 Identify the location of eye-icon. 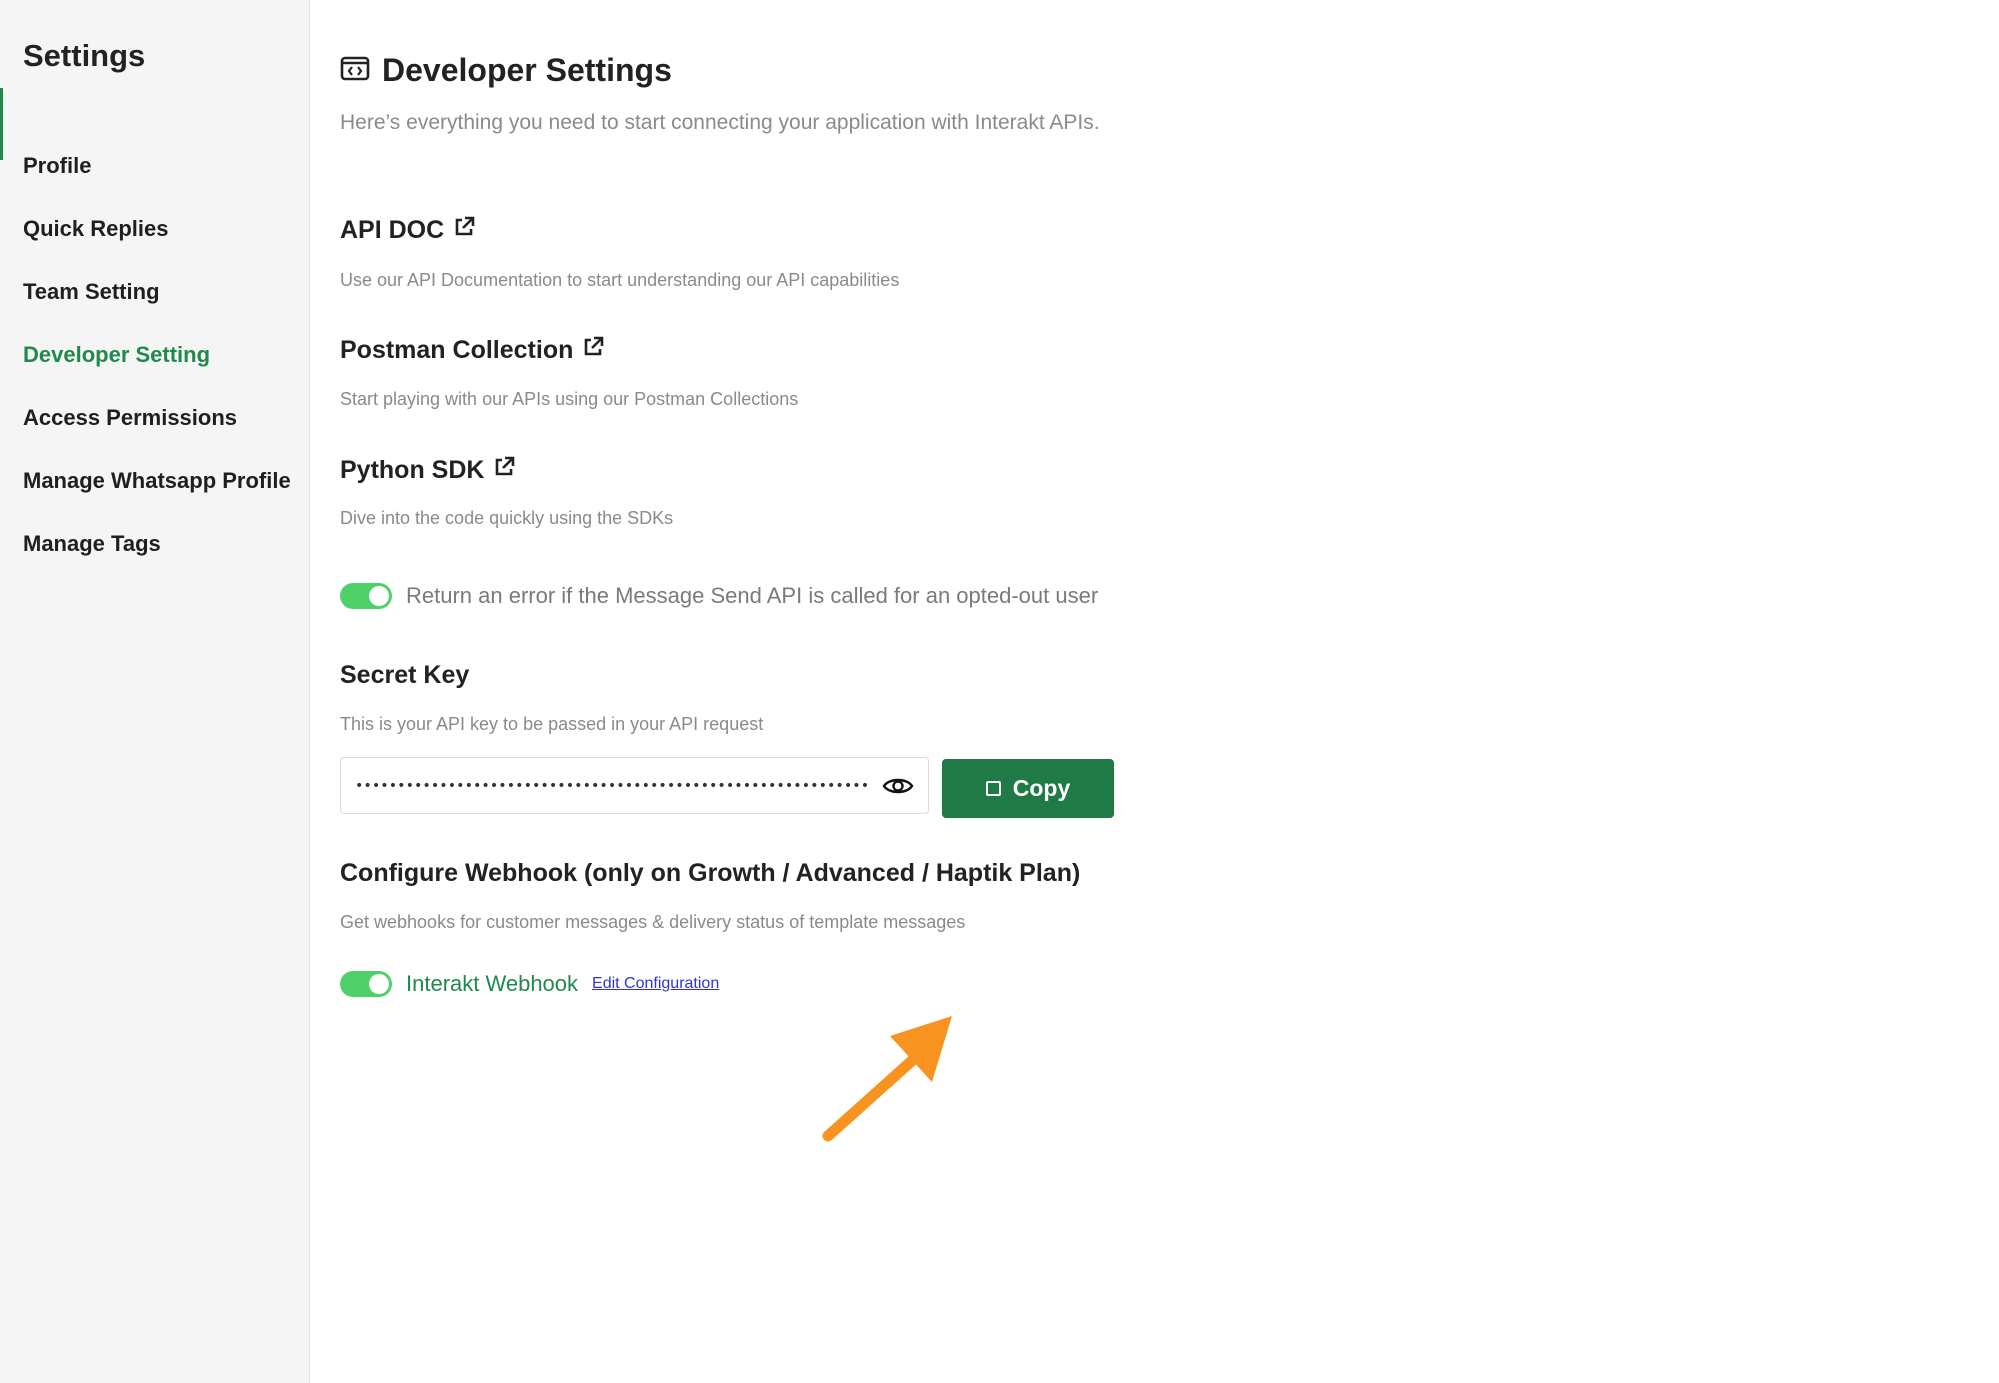
(898, 786).